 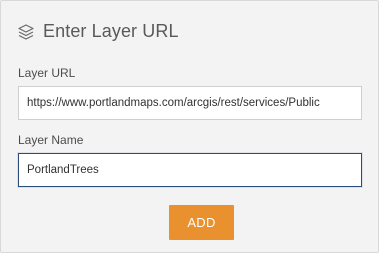 I want to click on layer-url-label: Layer URL, so click(x=47, y=73).